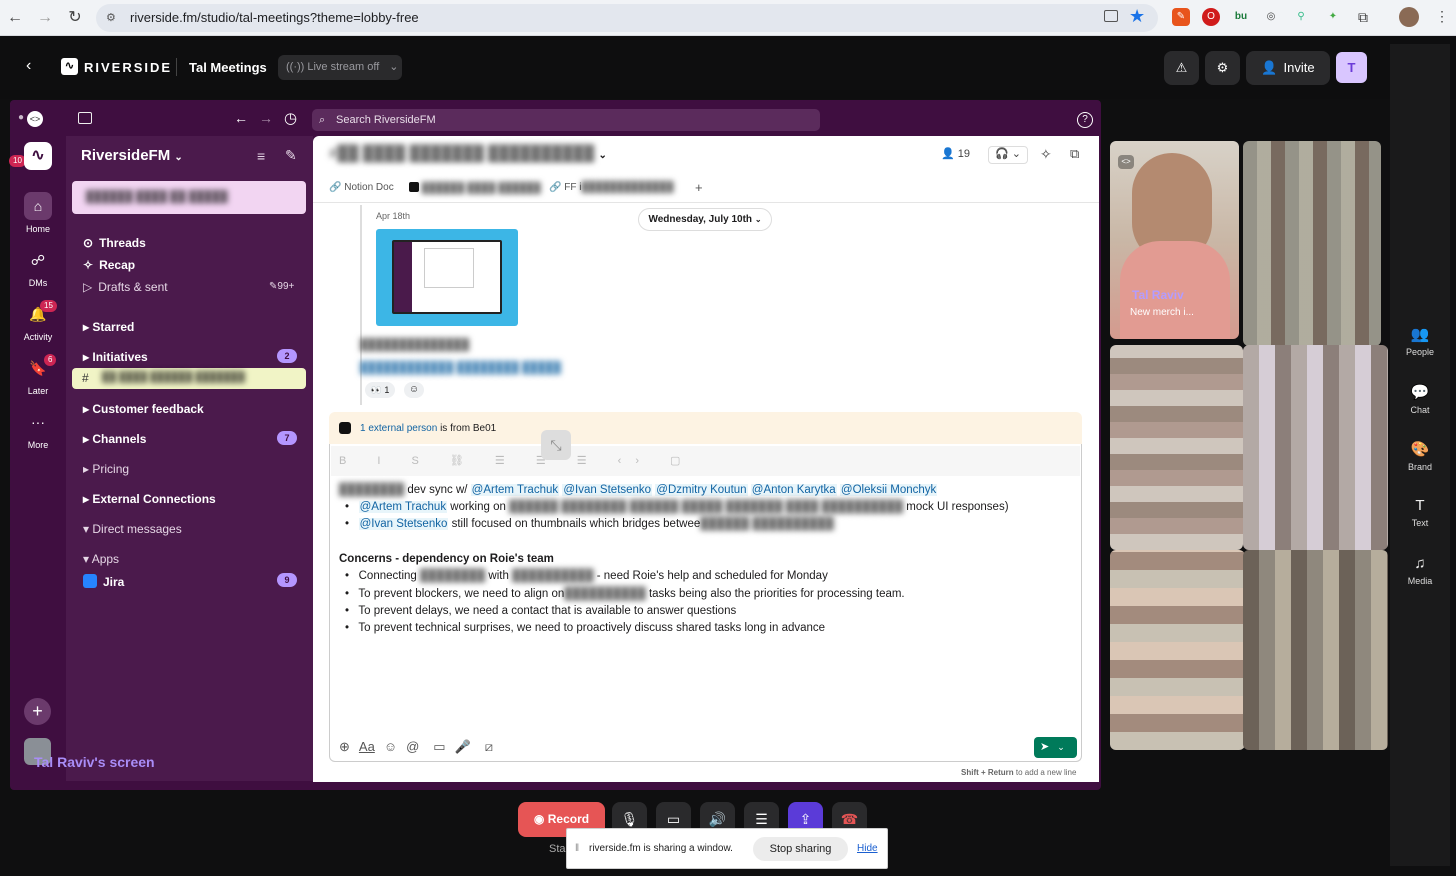 Image resolution: width=1456 pixels, height=876 pixels. Describe the element at coordinates (1222, 68) in the screenshot. I see `settings-button: ⚙` at that location.